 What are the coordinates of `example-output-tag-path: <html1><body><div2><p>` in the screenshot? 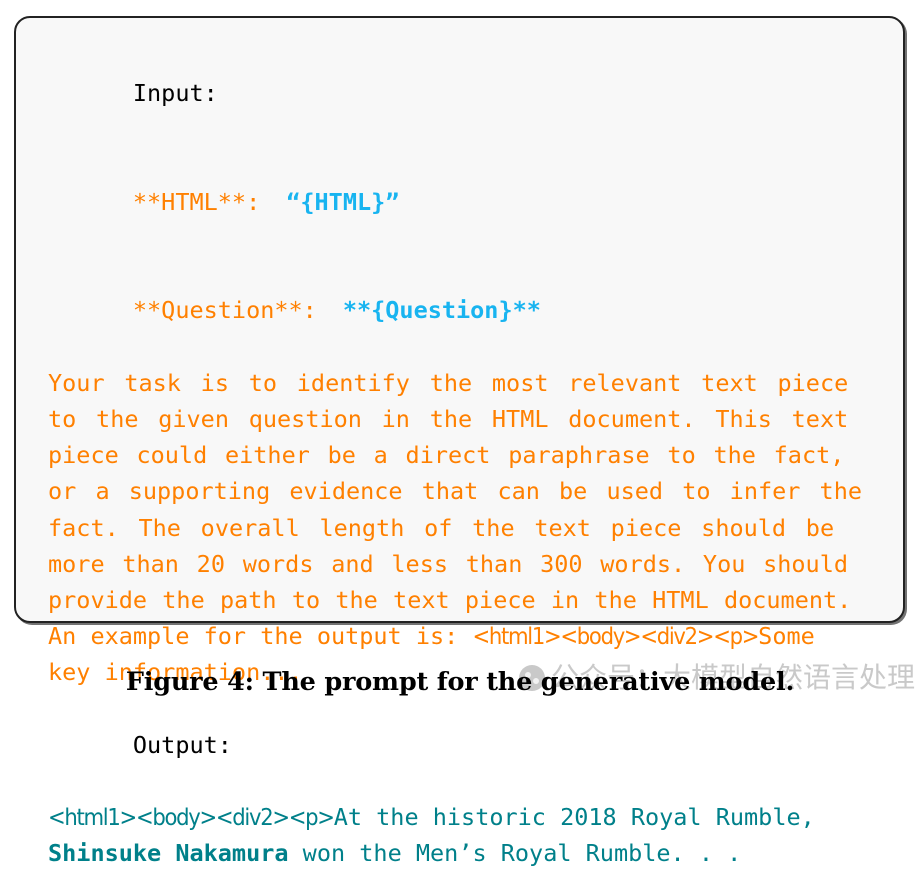 It's located at (615, 636).